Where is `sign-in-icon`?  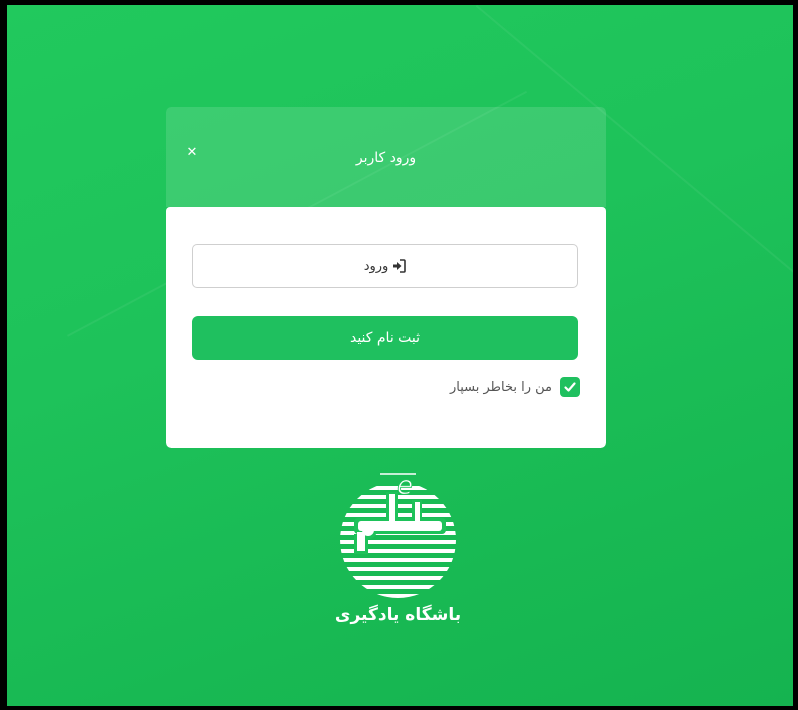
sign-in-icon is located at coordinates (399, 266).